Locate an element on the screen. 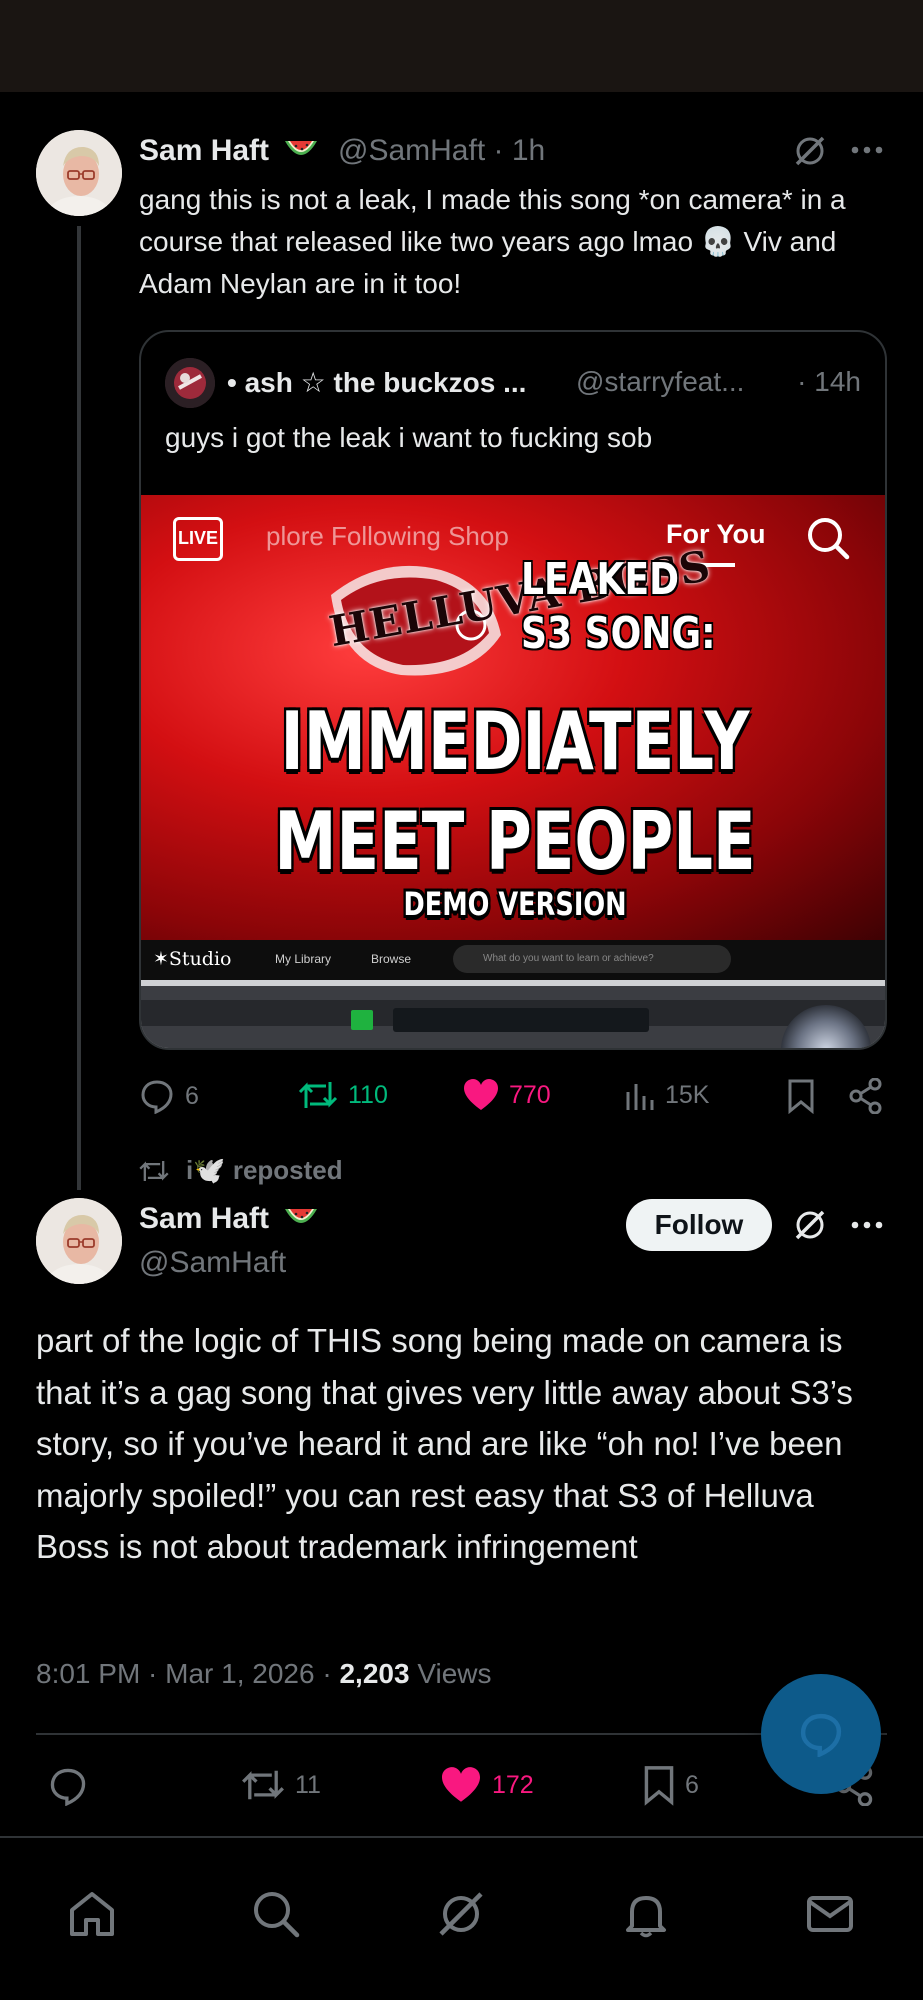 The width and height of the screenshot is (923, 2000). reply-button is located at coordinates (68, 1786).